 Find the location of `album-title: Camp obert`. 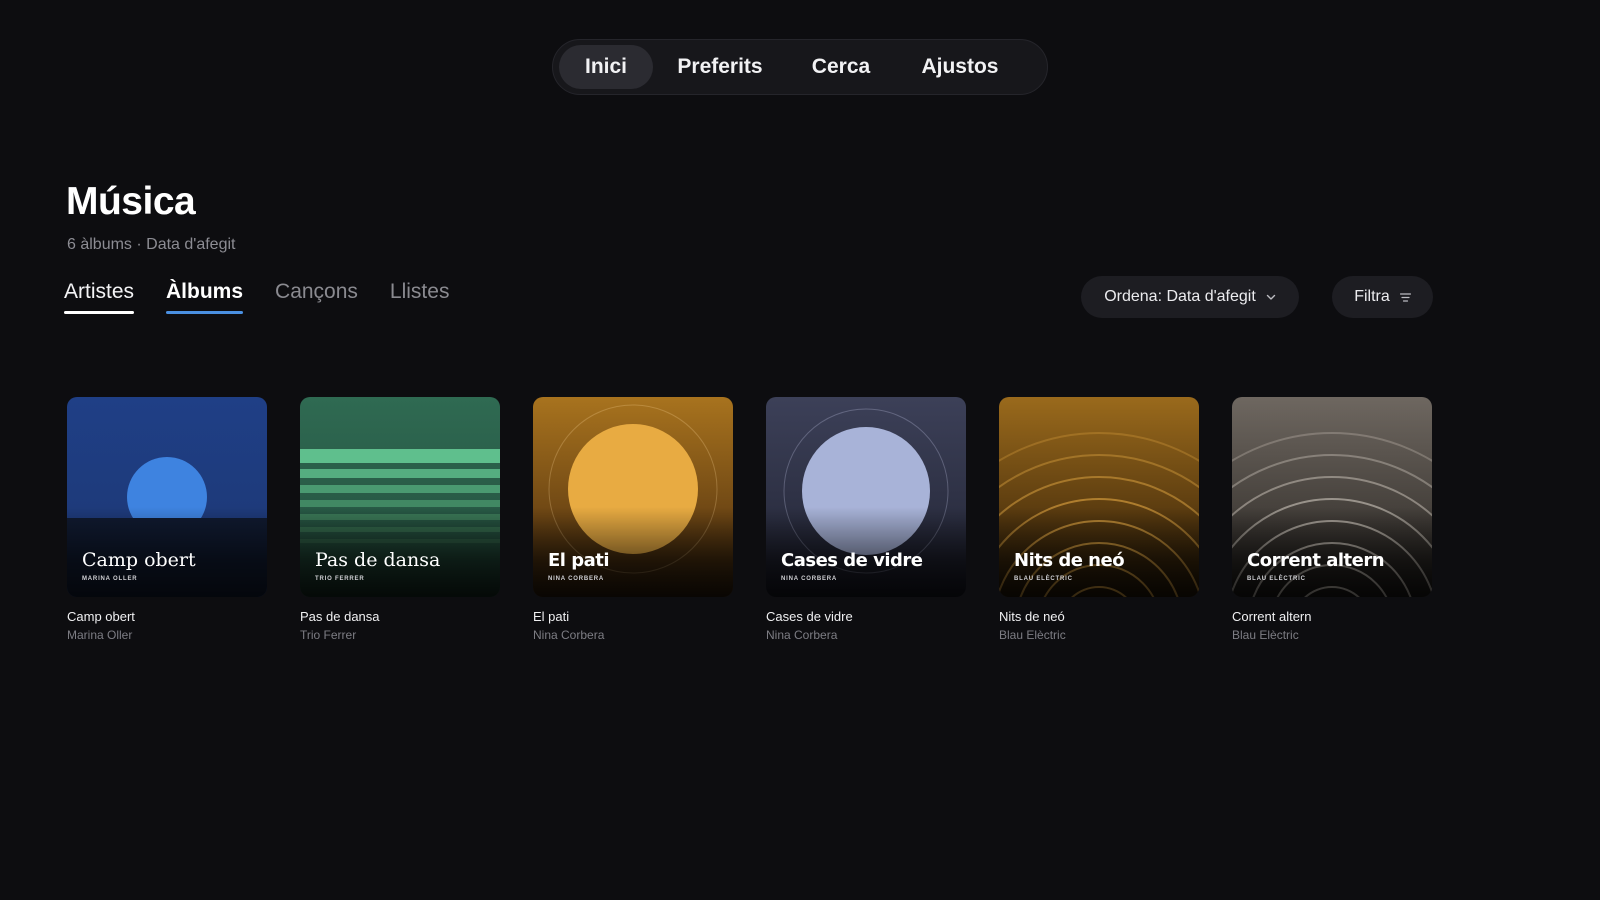

album-title: Camp obert is located at coordinates (167, 616).